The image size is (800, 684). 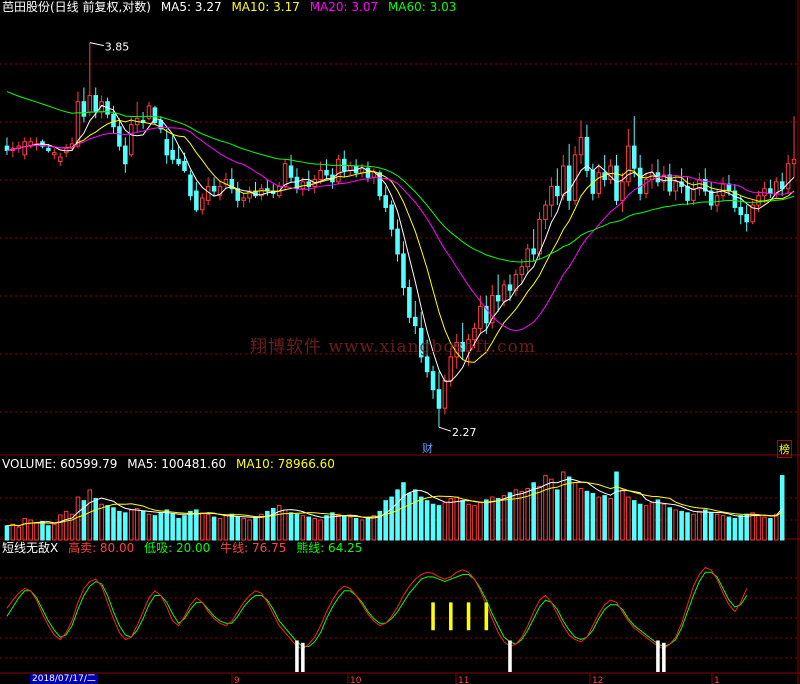 What do you see at coordinates (329, 548) in the screenshot?
I see `bear-line-label: 熊线: 64.25` at bounding box center [329, 548].